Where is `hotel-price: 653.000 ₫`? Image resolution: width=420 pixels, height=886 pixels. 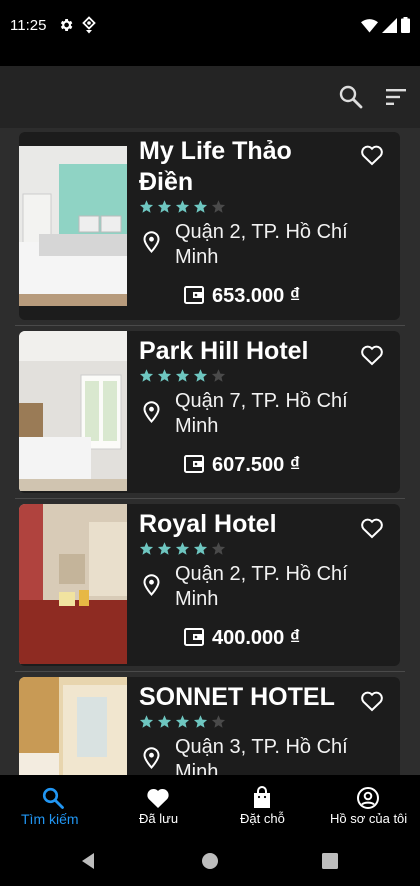
hotel-price: 653.000 ₫ is located at coordinates (256, 296).